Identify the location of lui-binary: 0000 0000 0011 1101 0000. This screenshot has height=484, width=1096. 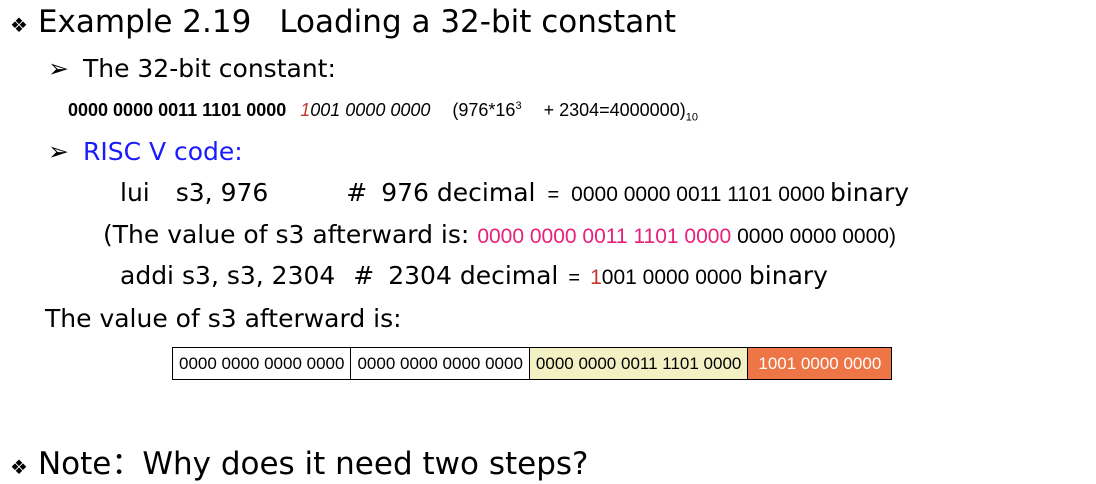
(698, 194).